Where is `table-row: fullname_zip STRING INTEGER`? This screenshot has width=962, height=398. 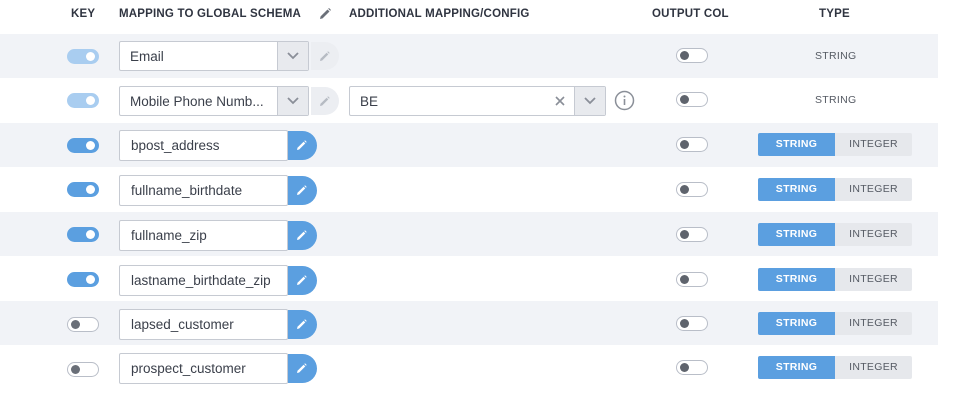
table-row: fullname_zip STRING INTEGER is located at coordinates (469, 234).